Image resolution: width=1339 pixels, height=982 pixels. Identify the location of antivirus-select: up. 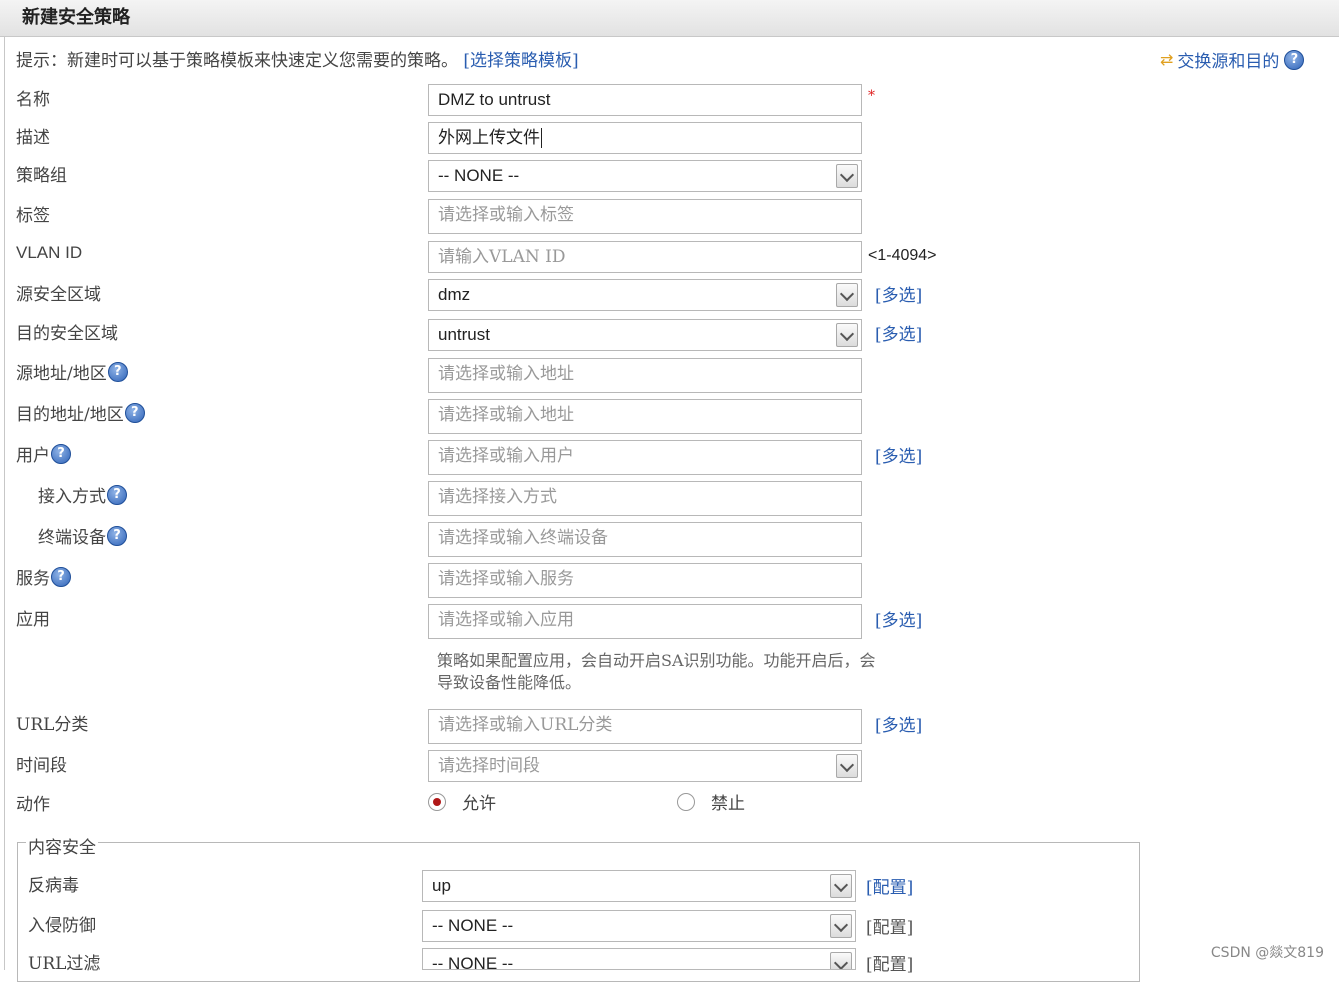
(639, 886).